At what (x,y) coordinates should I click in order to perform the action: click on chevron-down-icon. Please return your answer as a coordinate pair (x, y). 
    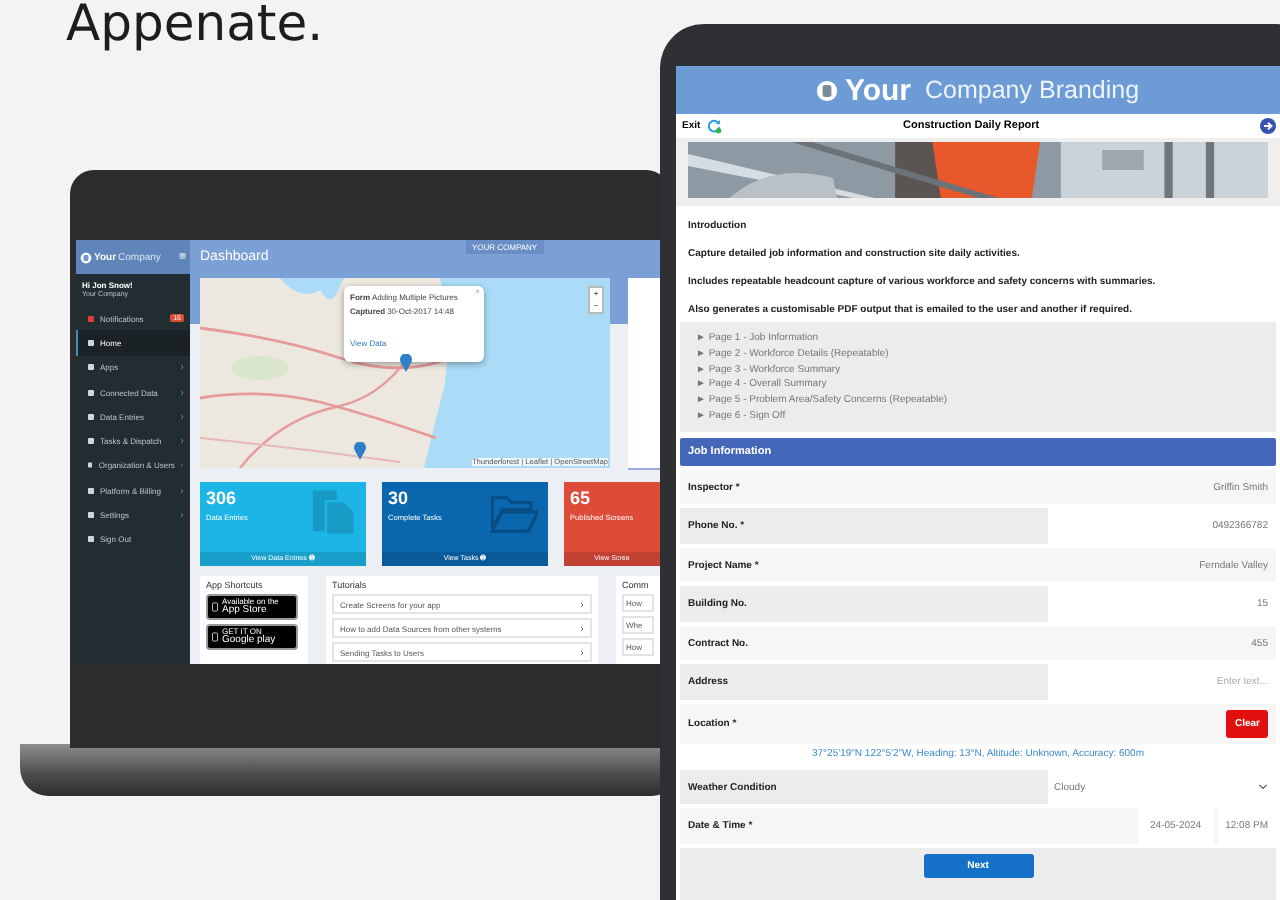
    Looking at the image, I should click on (1263, 787).